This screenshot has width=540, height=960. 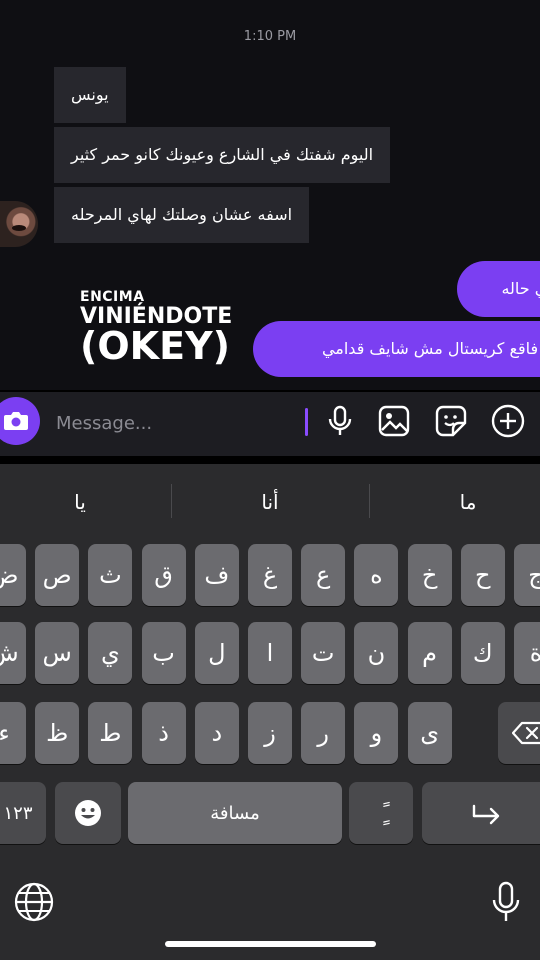 I want to click on key-0-10: ج, so click(x=527, y=575).